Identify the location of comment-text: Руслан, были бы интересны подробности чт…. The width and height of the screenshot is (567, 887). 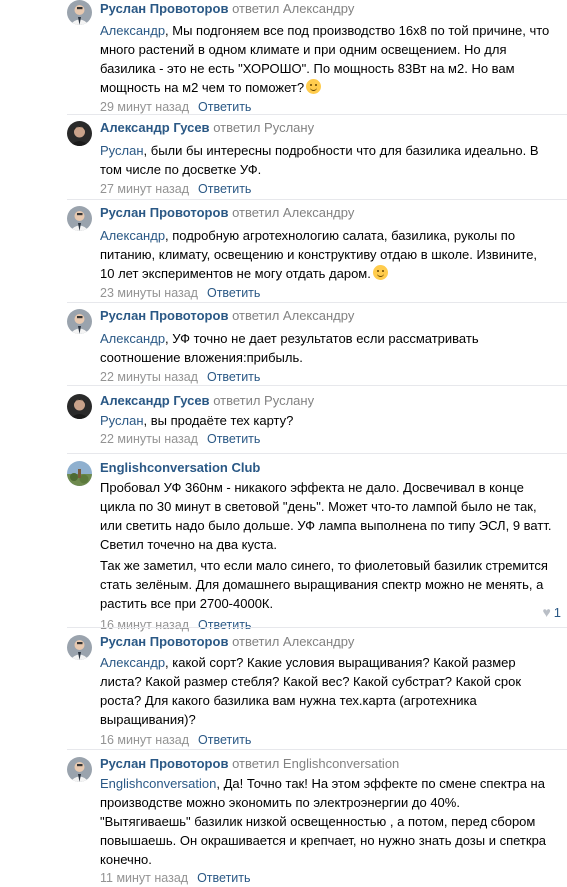
(319, 160).